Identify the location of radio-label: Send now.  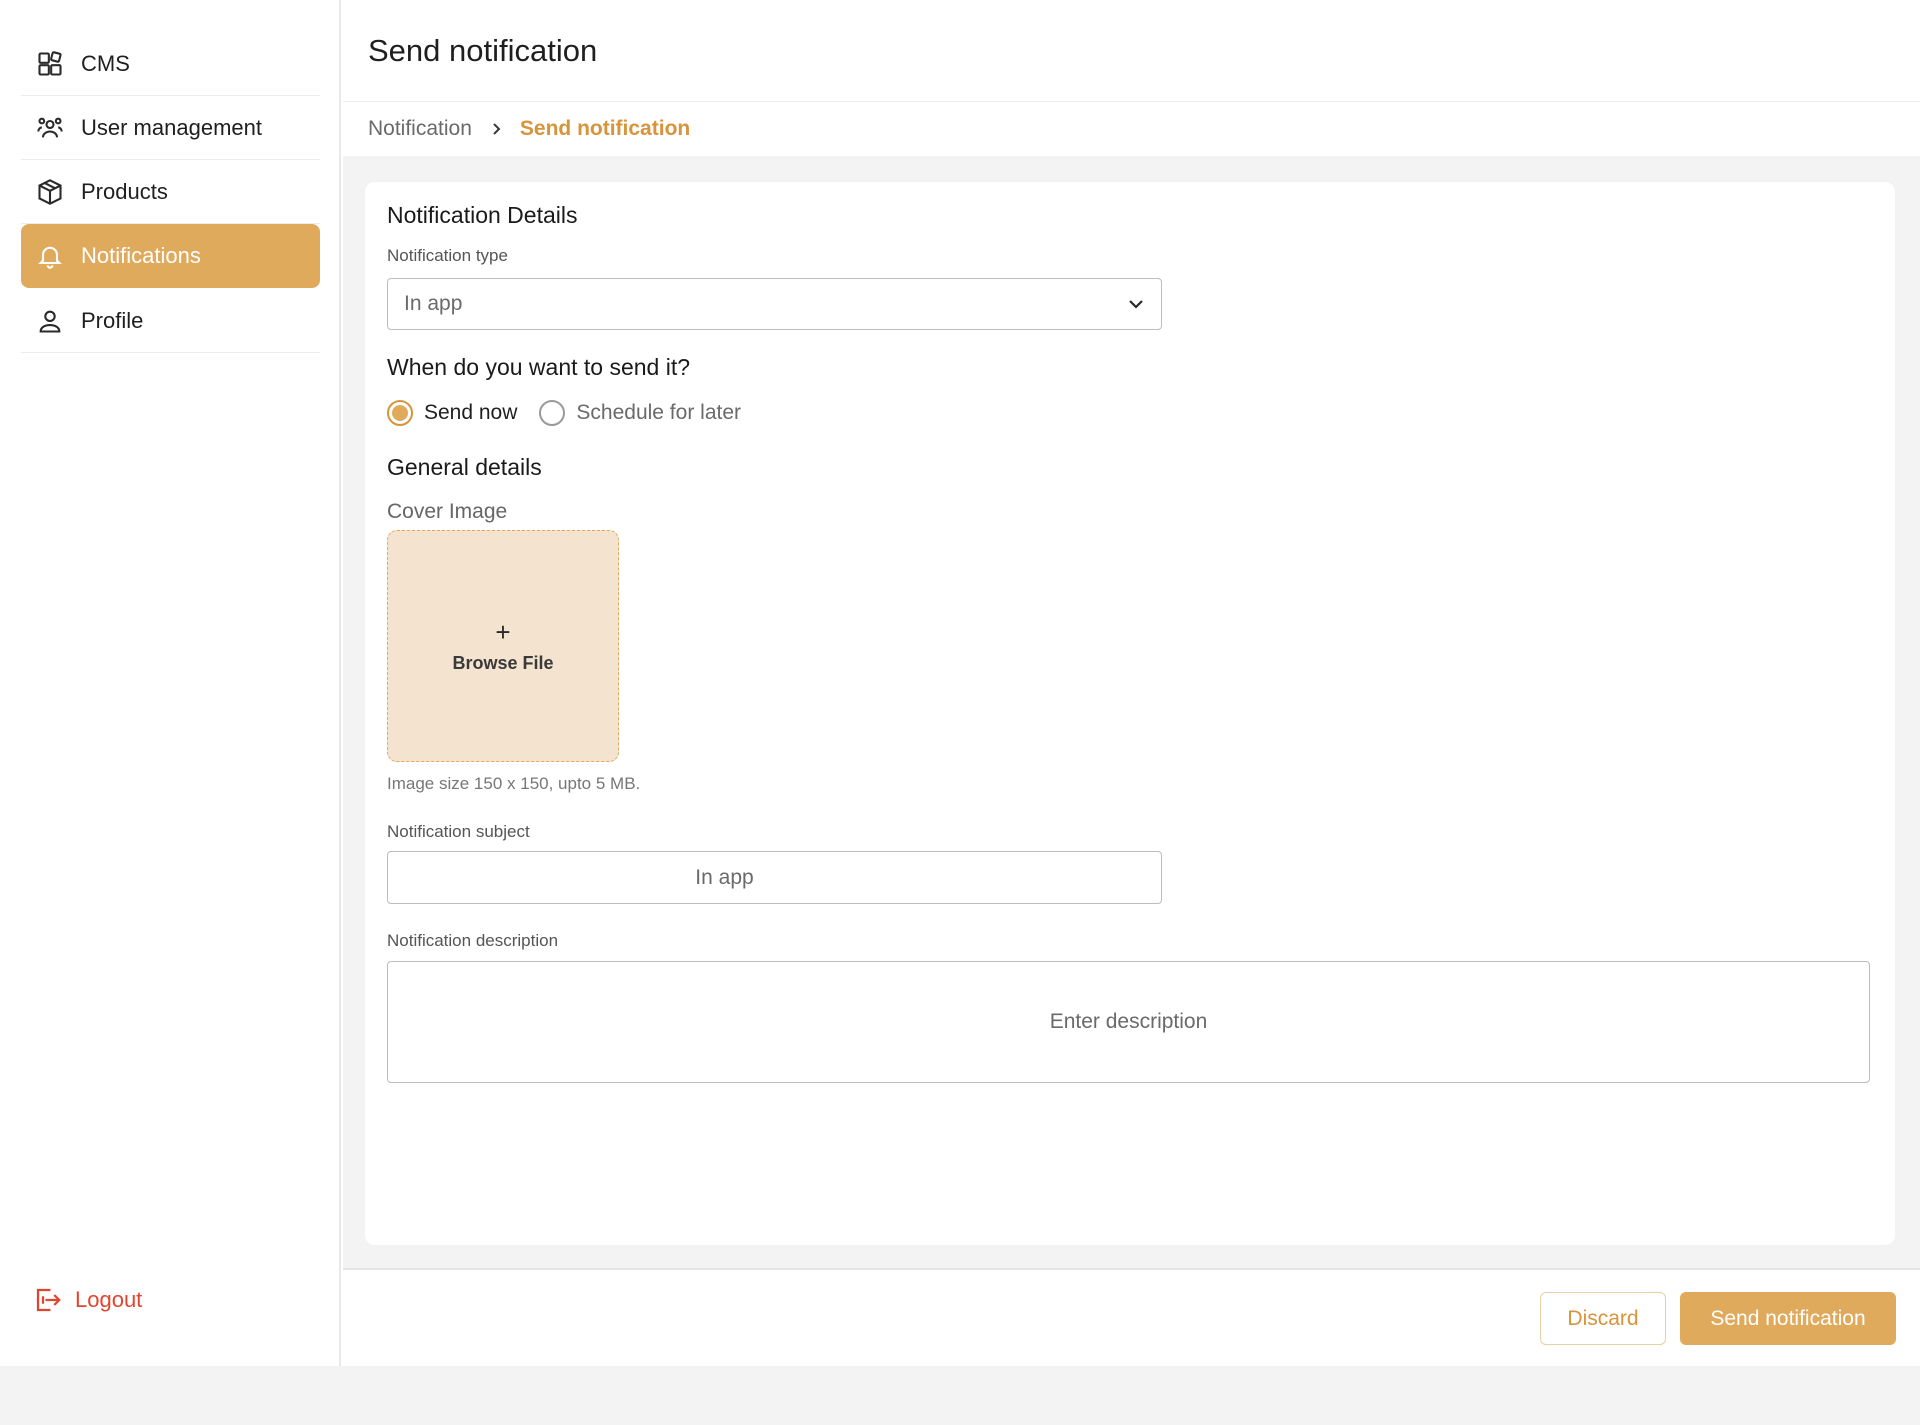
(471, 412).